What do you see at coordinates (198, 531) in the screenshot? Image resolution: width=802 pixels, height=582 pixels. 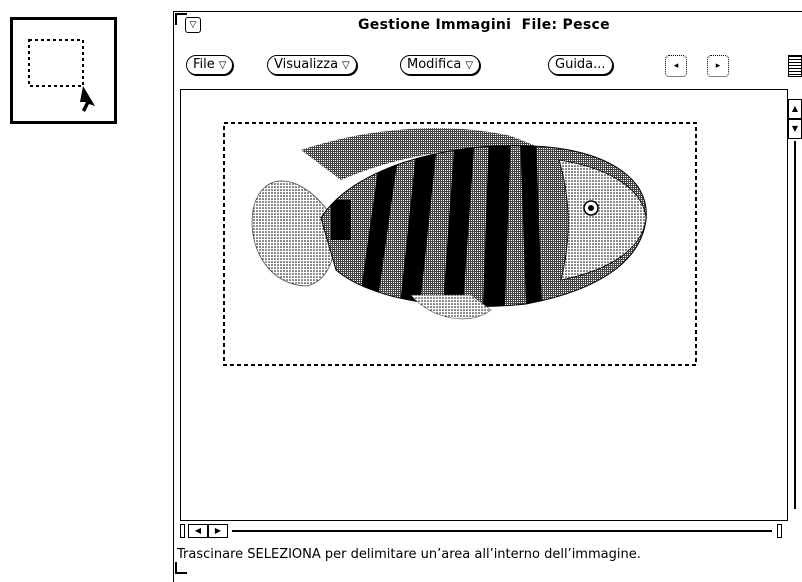 I see `scroll-left-arrow-icon: ◀` at bounding box center [198, 531].